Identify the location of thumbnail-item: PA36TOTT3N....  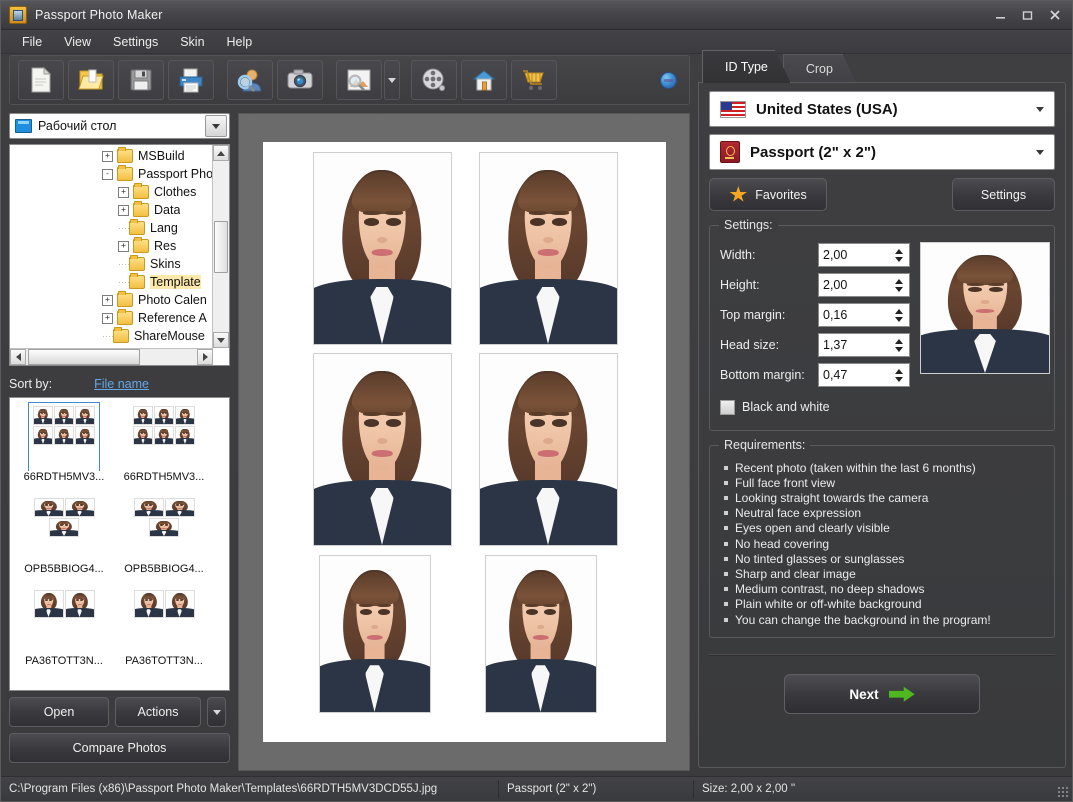
(64, 634).